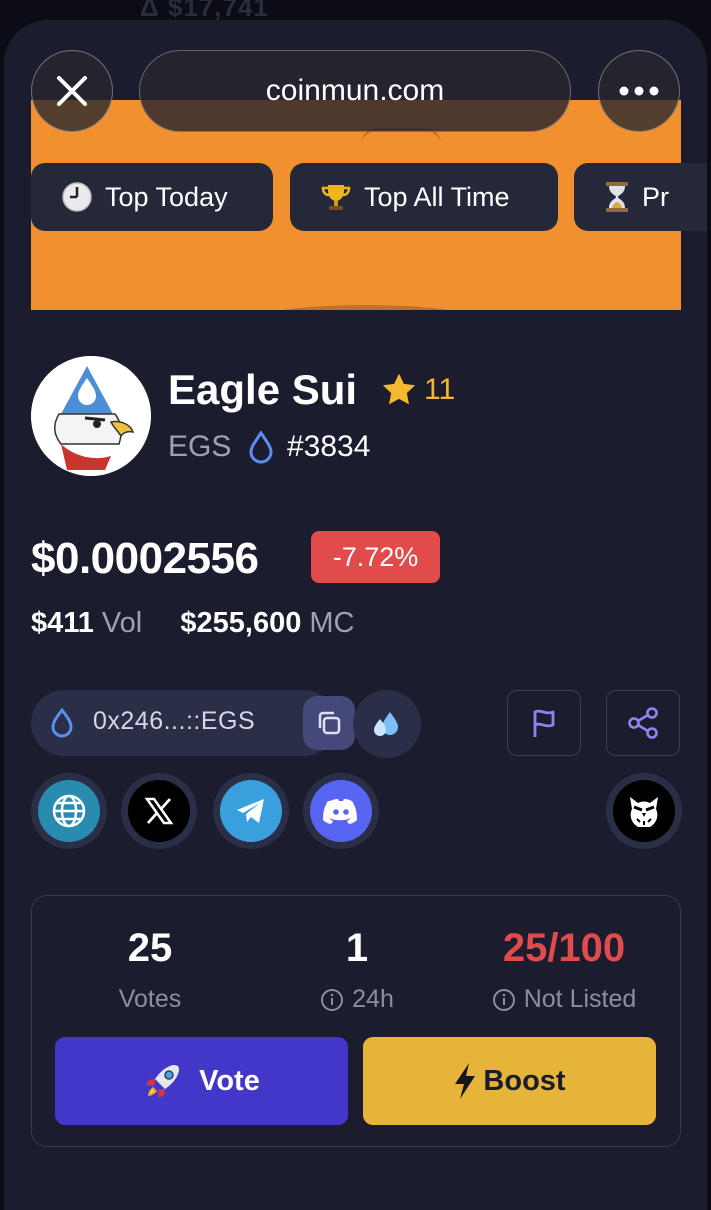 This screenshot has width=711, height=1210. Describe the element at coordinates (91, 416) in the screenshot. I see `token-logo` at that location.